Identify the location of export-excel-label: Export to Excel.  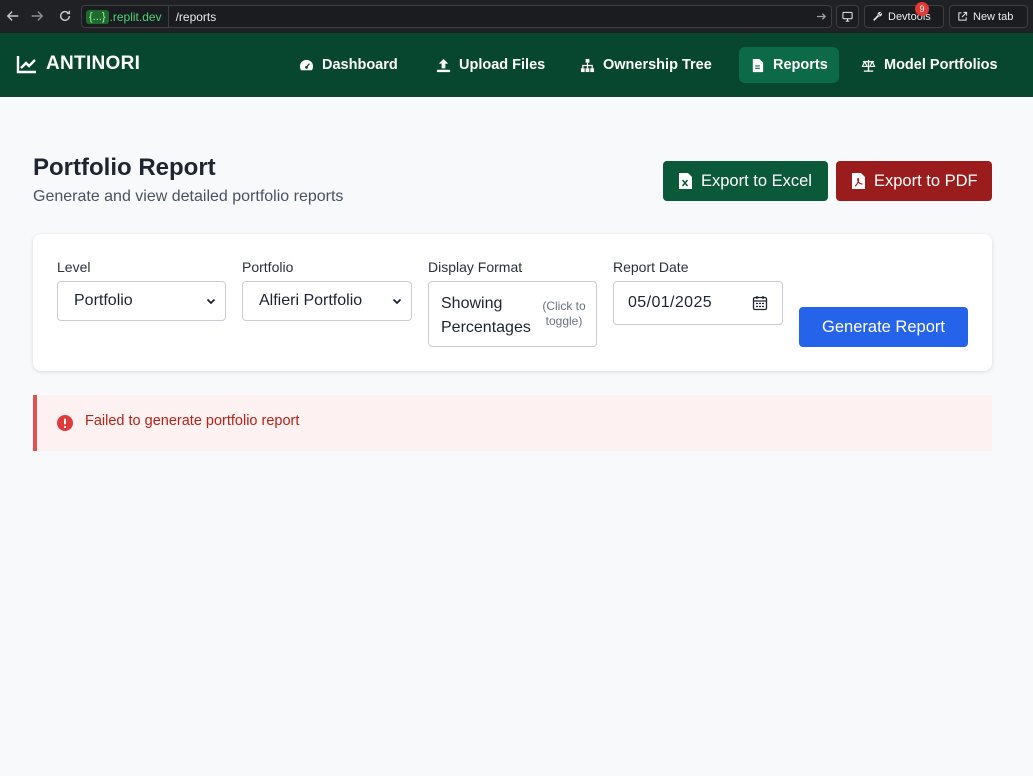
(756, 180).